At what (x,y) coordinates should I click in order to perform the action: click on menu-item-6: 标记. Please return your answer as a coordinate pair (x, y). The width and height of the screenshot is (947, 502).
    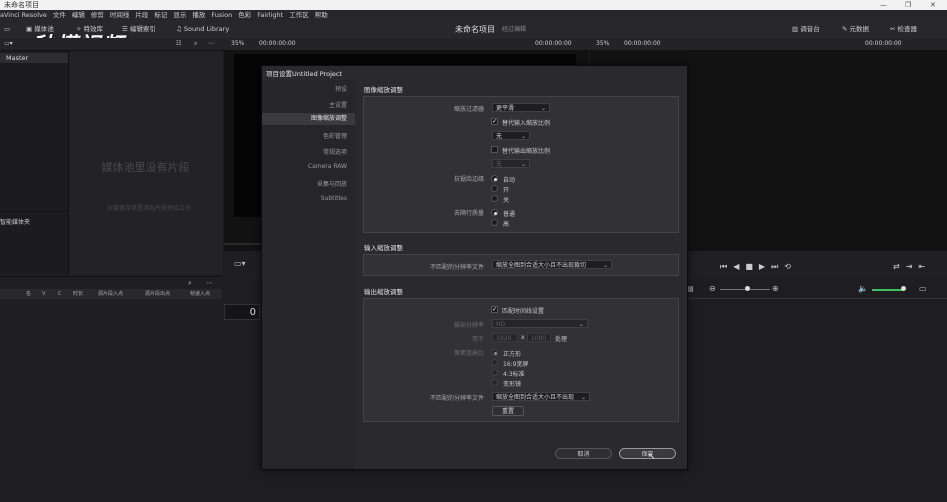
    Looking at the image, I should click on (160, 15).